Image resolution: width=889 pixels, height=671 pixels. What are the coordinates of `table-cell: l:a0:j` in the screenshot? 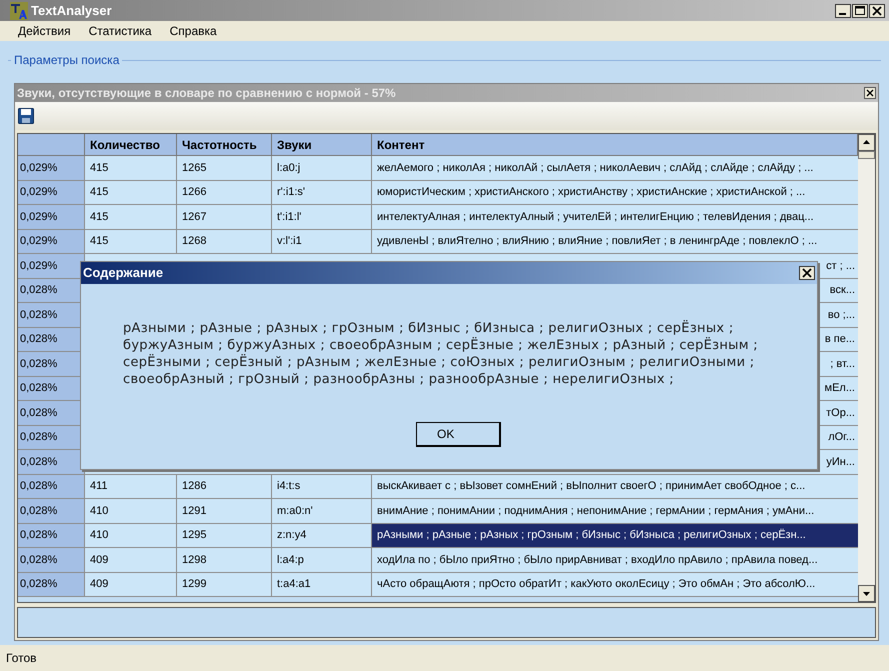 It's located at (322, 168).